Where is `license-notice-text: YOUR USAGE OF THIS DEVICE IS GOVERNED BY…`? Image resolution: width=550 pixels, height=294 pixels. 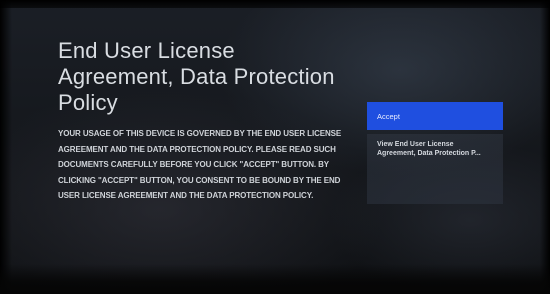 license-notice-text: YOUR USAGE OF THIS DEVICE IS GOVERNED BY… is located at coordinates (200, 164).